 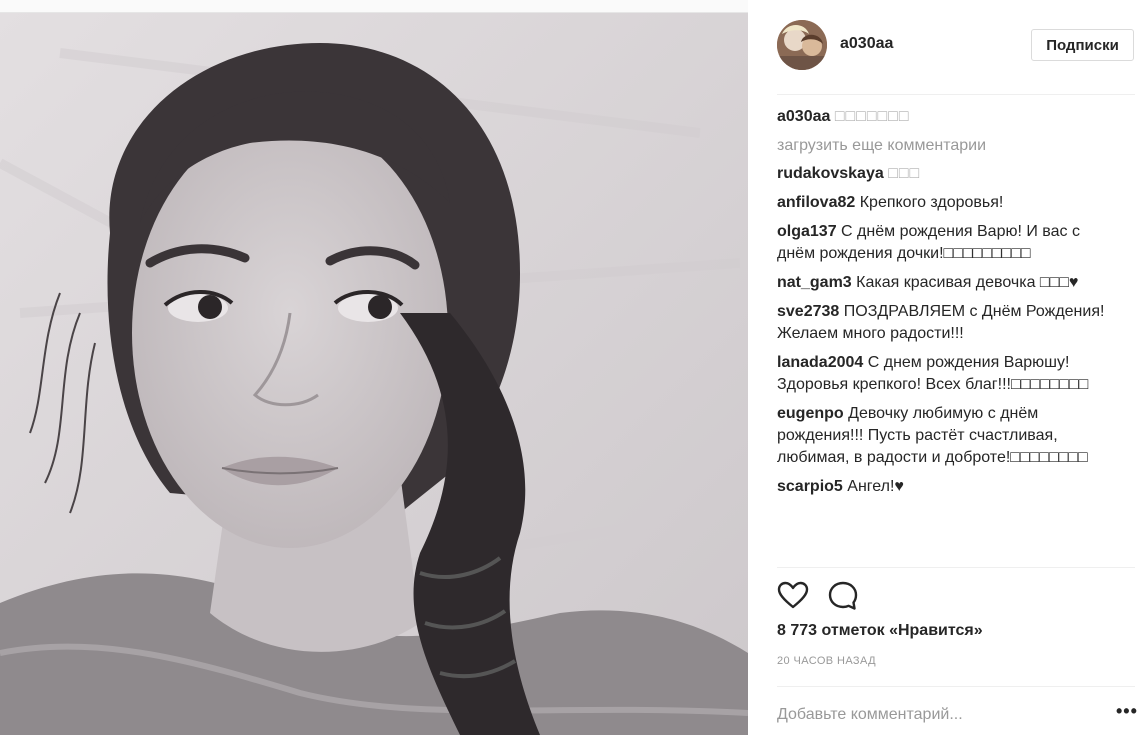 I want to click on author-avatar, so click(x=802, y=45).